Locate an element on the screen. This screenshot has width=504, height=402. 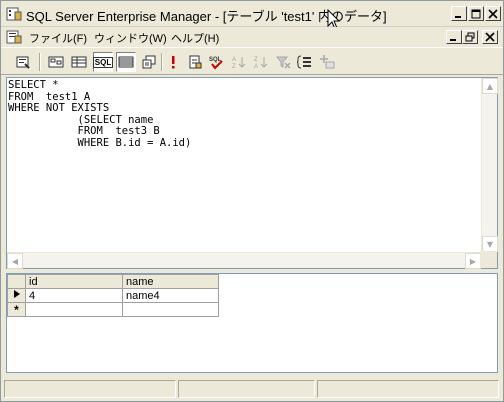
column-header-name: name is located at coordinates (170, 281).